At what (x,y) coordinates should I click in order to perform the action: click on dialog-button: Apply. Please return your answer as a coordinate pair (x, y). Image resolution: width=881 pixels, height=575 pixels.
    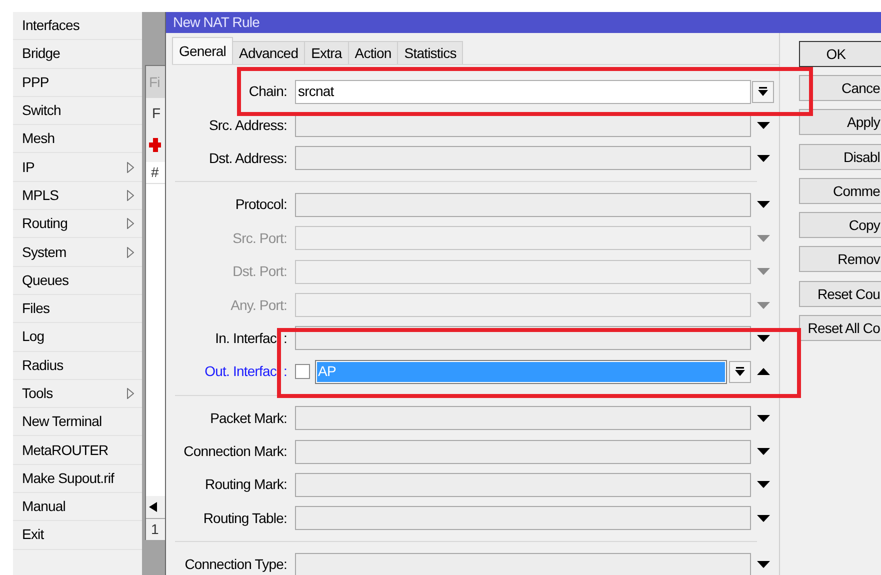
    Looking at the image, I should click on (840, 122).